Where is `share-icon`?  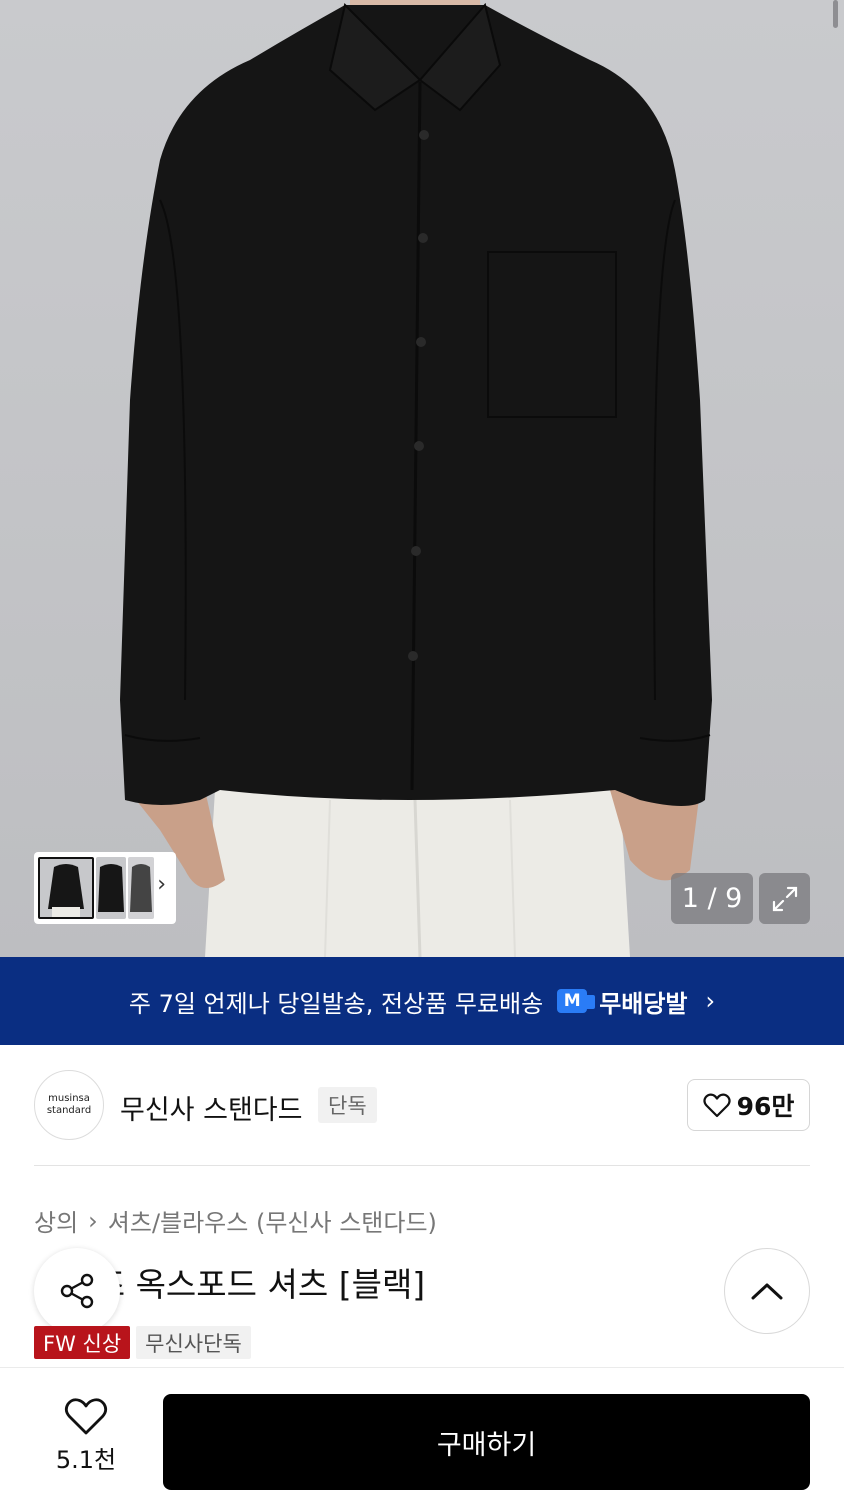
share-icon is located at coordinates (77, 1291).